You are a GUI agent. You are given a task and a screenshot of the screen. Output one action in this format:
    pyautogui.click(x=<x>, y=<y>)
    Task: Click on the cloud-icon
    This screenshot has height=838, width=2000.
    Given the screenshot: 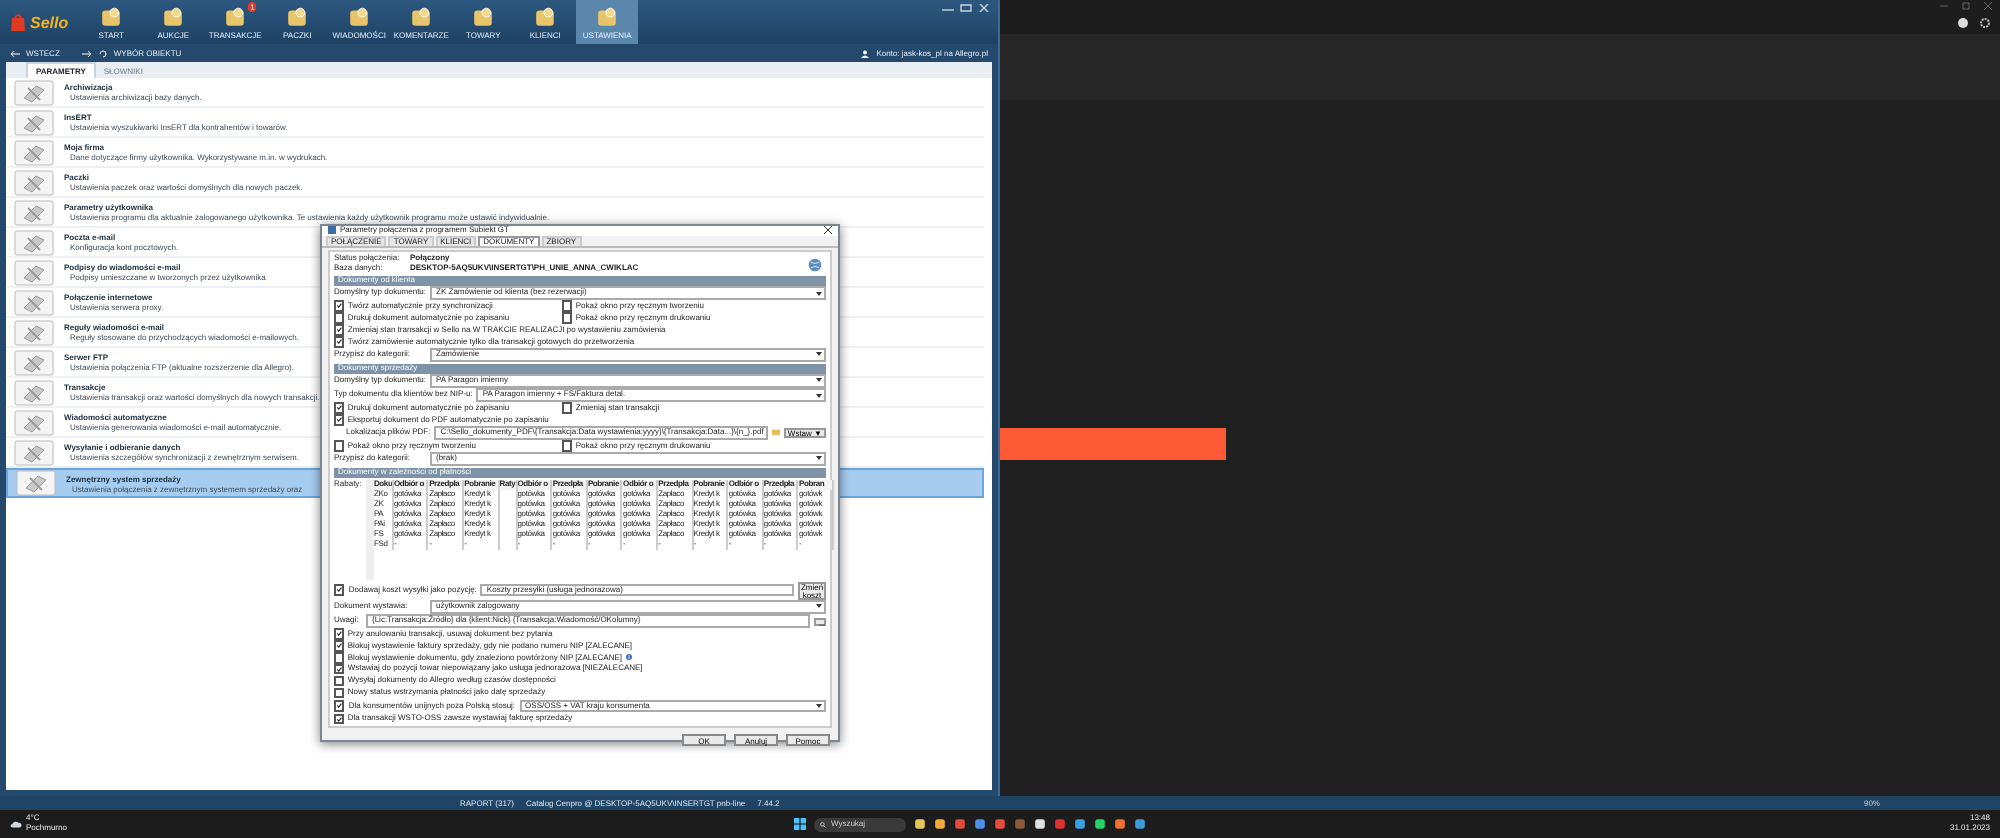 What is the action you would take?
    pyautogui.click(x=16, y=824)
    